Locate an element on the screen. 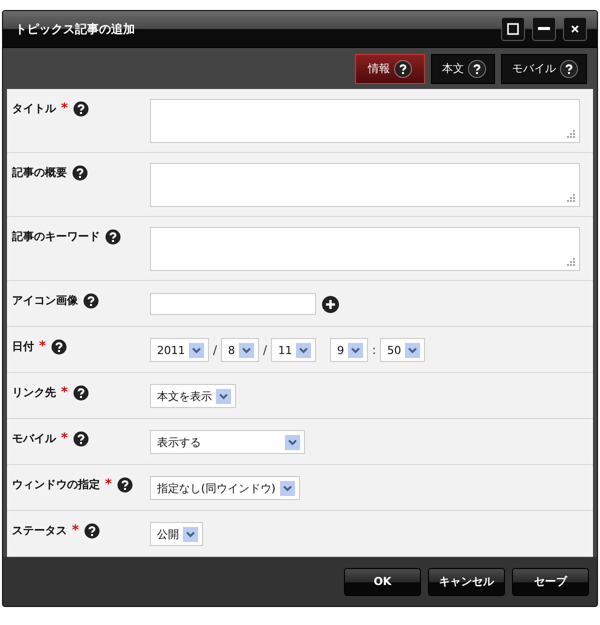 This screenshot has width=600, height=625. field-label: 記事の概要 is located at coordinates (39, 172).